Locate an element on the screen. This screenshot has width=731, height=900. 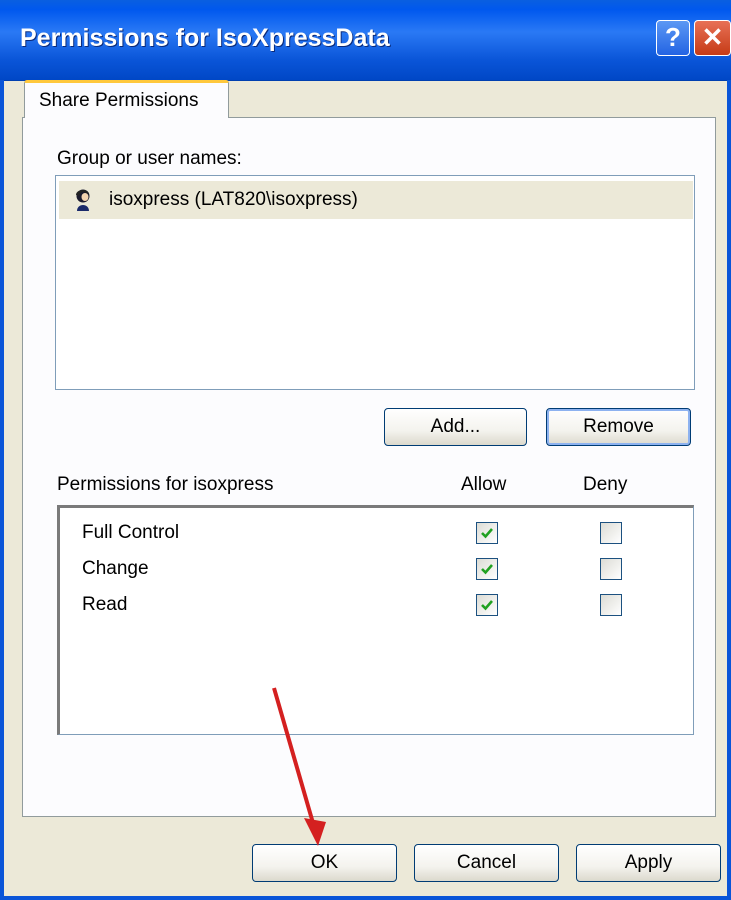
allow-read-checkbox is located at coordinates (487, 605).